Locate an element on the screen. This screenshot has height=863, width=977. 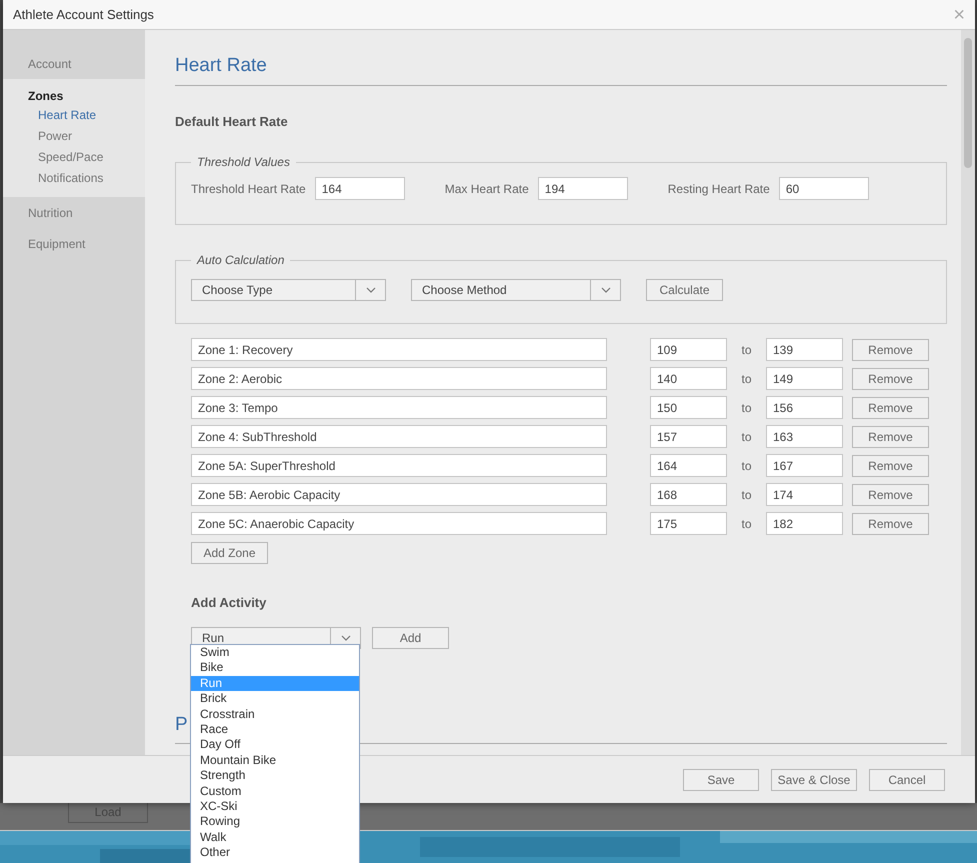
method-select: Choose Method is located at coordinates (516, 290).